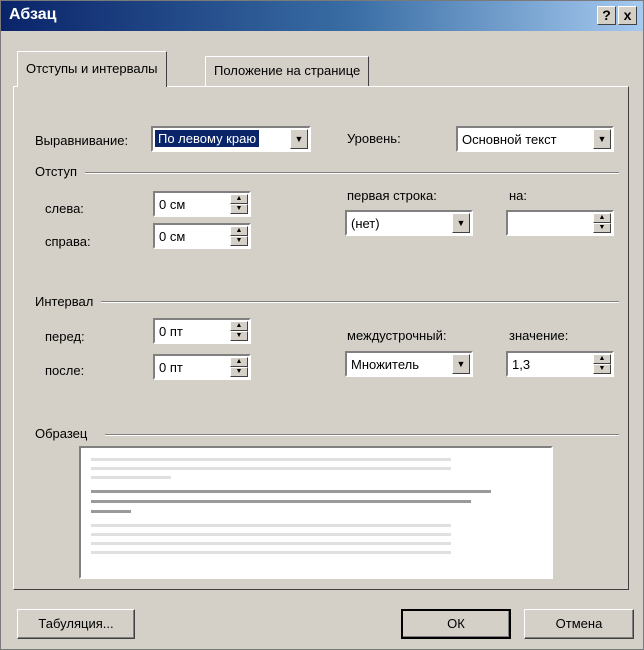 The width and height of the screenshot is (644, 650). Describe the element at coordinates (172, 236) in the screenshot. I see `indent-right-value: 0 см` at that location.